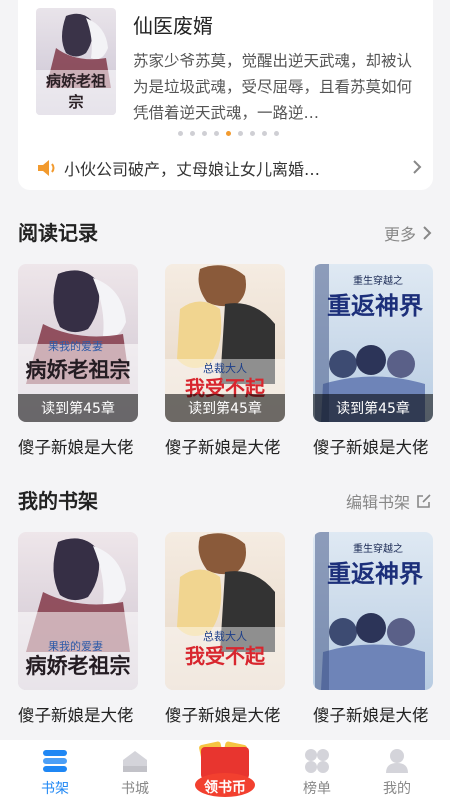  Describe the element at coordinates (58, 501) in the screenshot. I see `bookshelf-title: 我的书架` at that location.